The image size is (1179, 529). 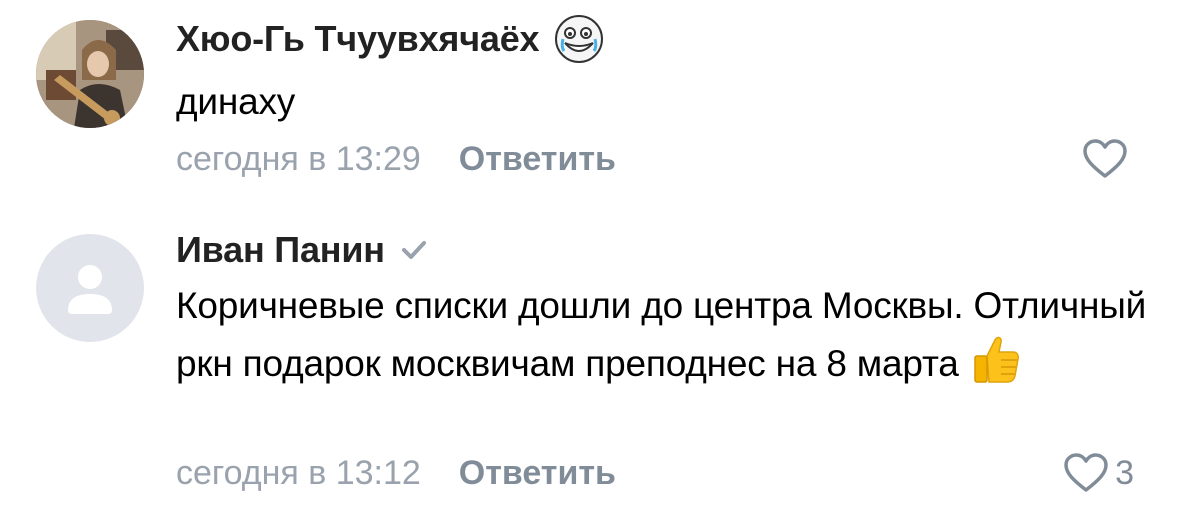 I want to click on author-name: Хюо-Гь Тчуувхячаёх, so click(x=358, y=39).